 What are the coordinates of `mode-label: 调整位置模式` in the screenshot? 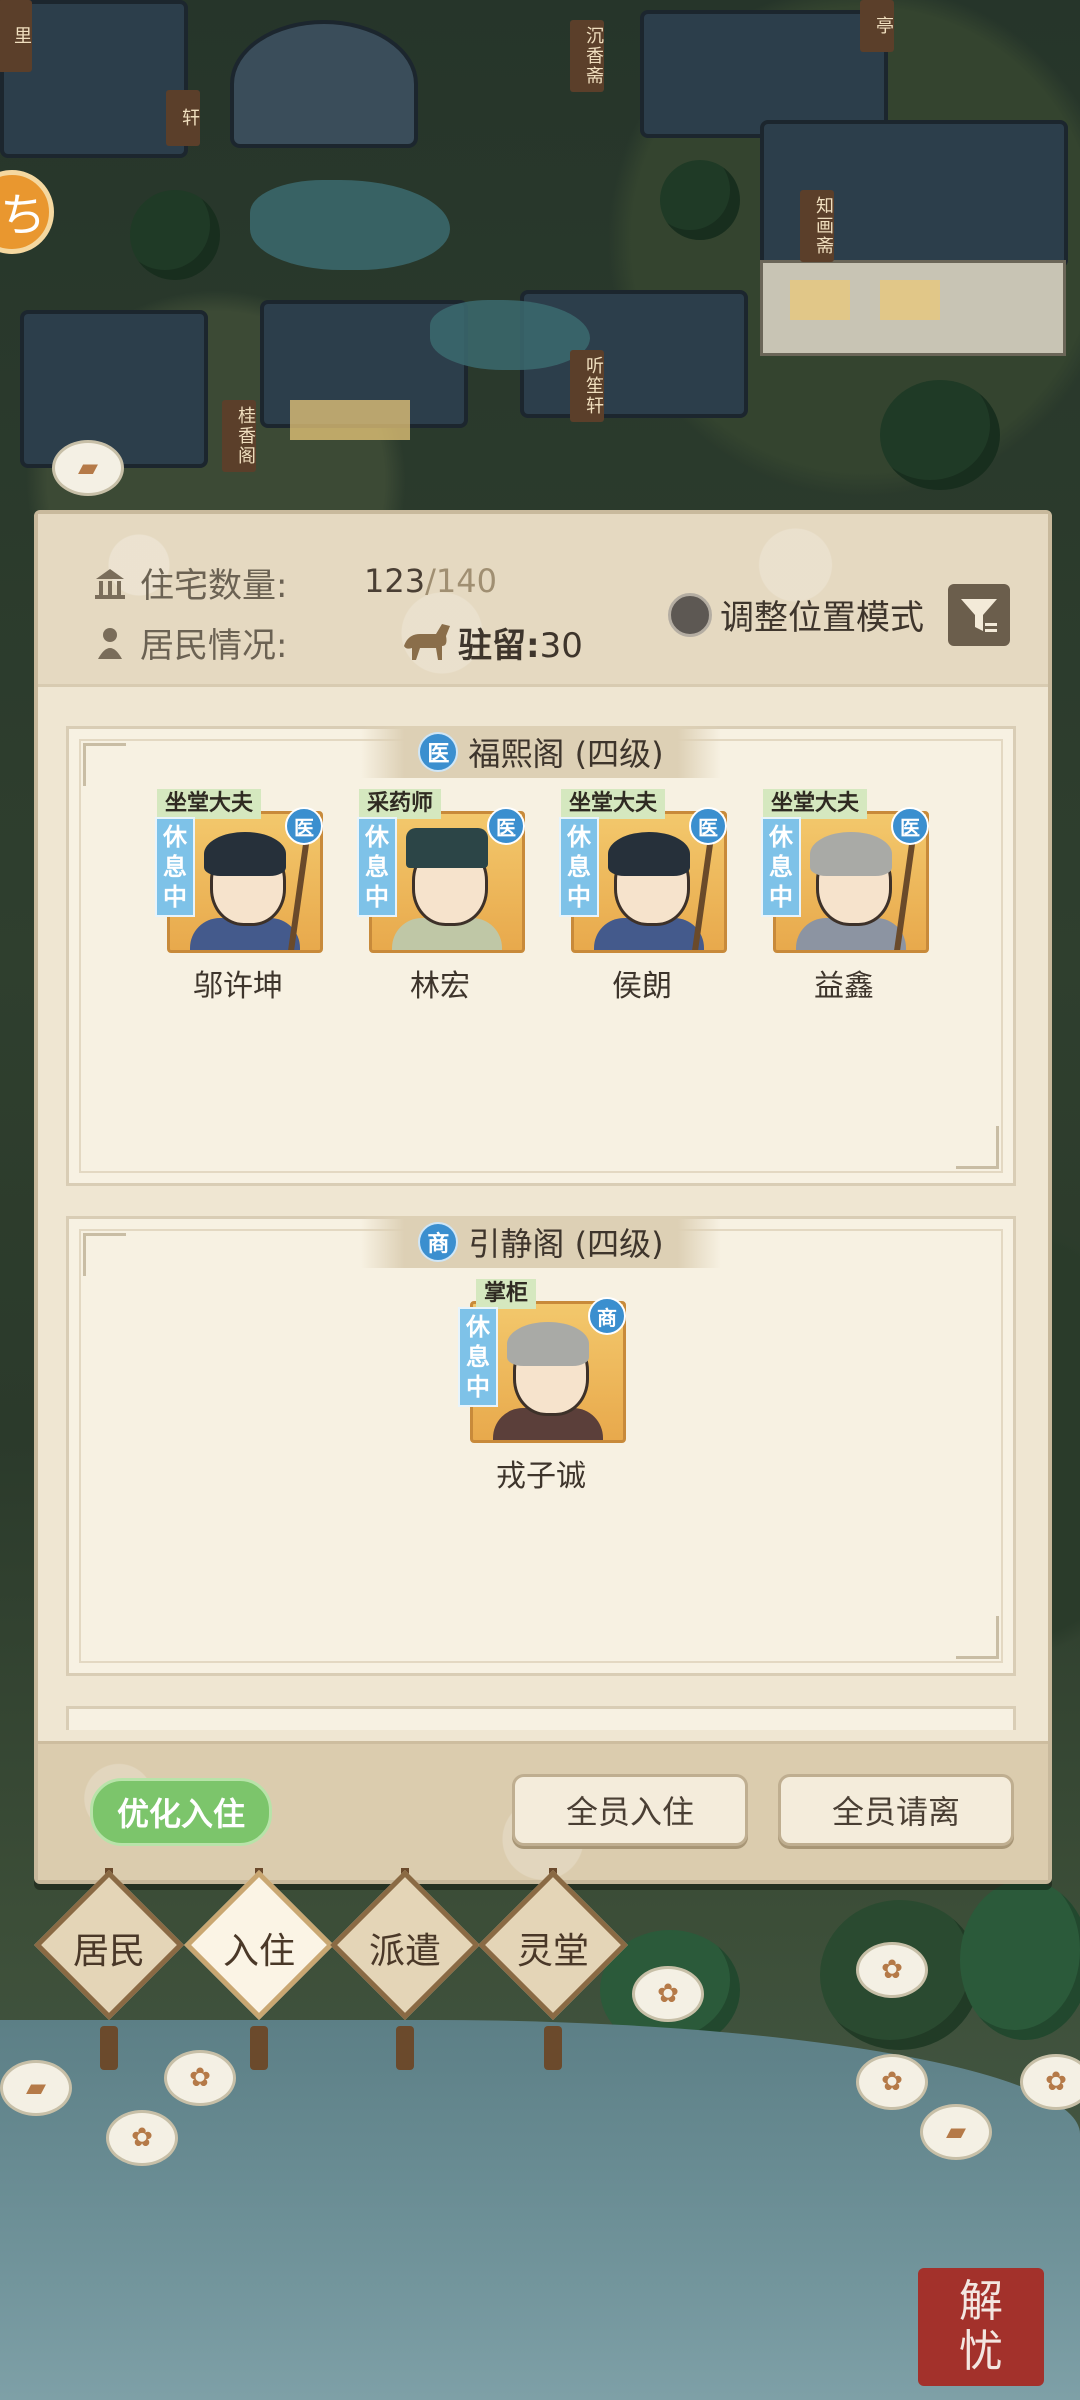 It's located at (822, 618).